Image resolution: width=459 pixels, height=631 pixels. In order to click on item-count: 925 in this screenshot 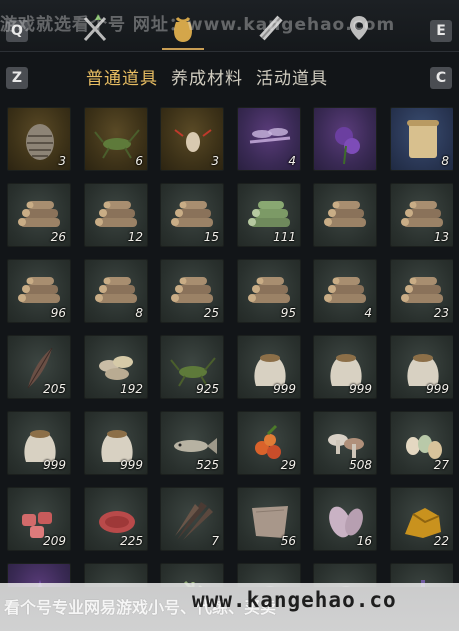, I will do `click(207, 389)`.